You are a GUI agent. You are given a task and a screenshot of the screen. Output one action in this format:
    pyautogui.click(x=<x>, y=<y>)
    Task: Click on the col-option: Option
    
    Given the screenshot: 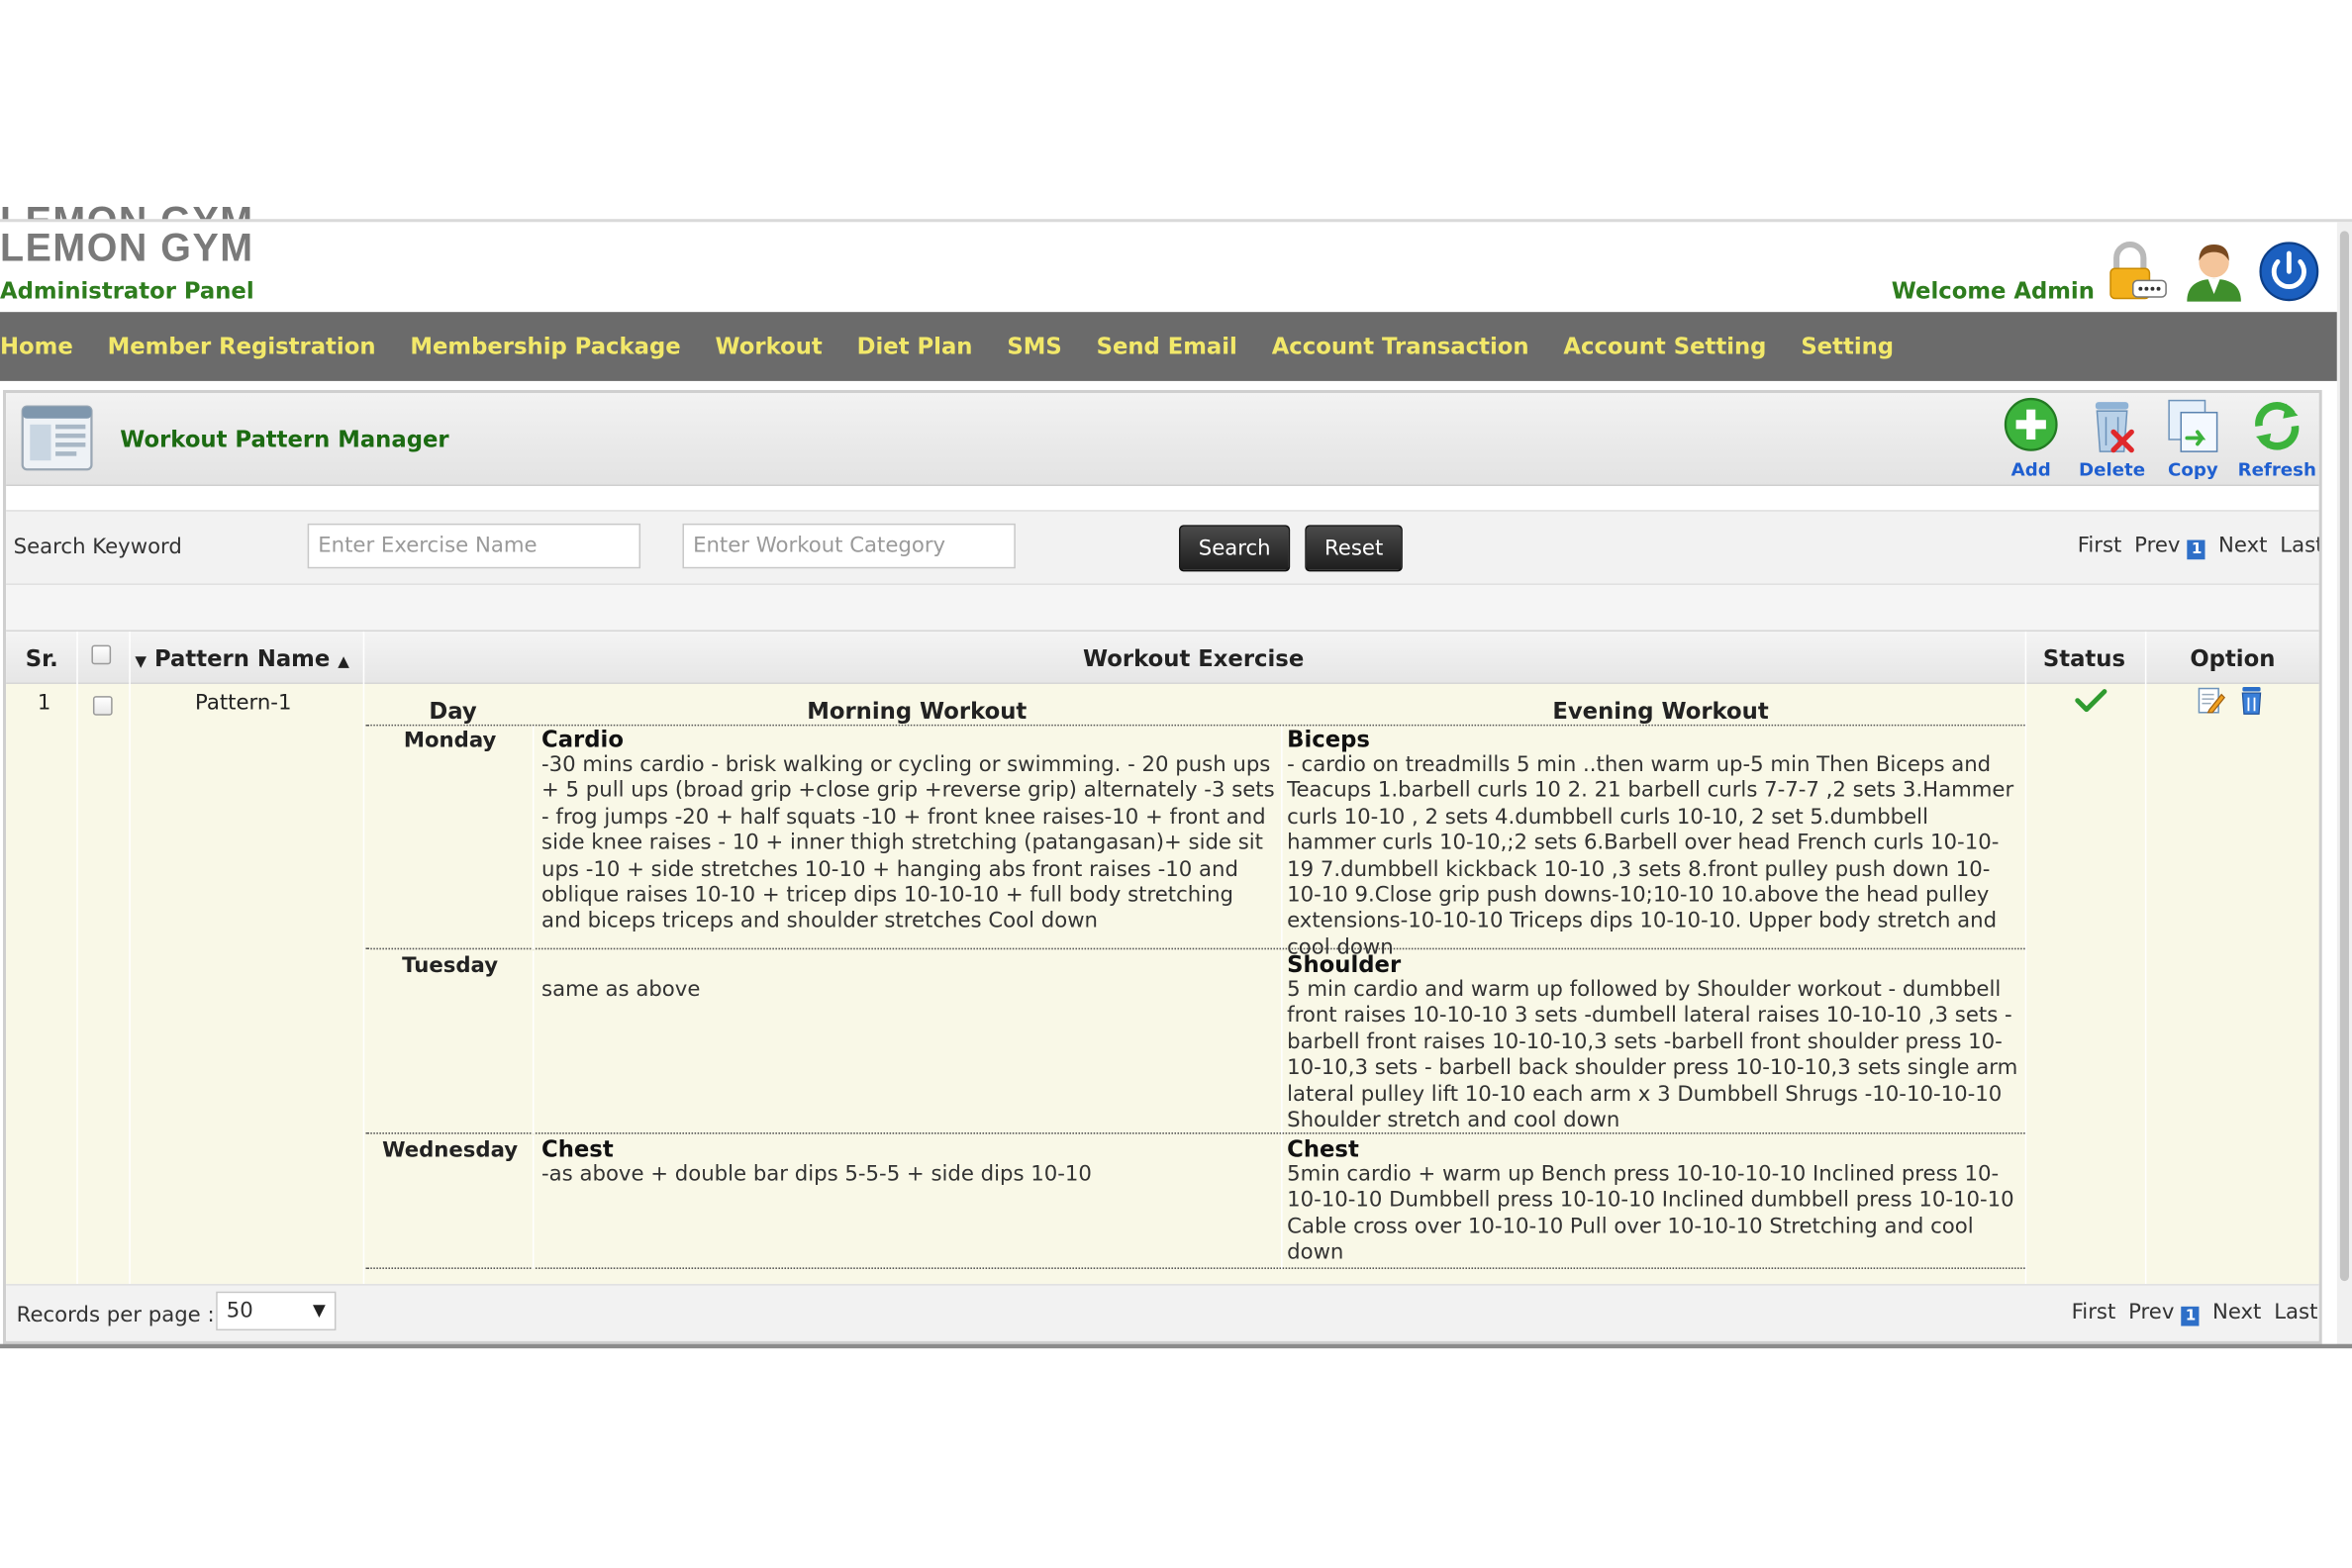 What is the action you would take?
    pyautogui.click(x=2233, y=658)
    